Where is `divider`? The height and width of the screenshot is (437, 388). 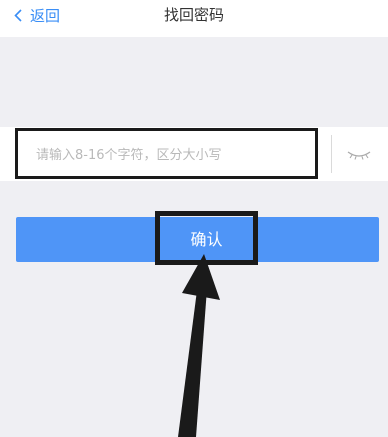
divider is located at coordinates (331, 154).